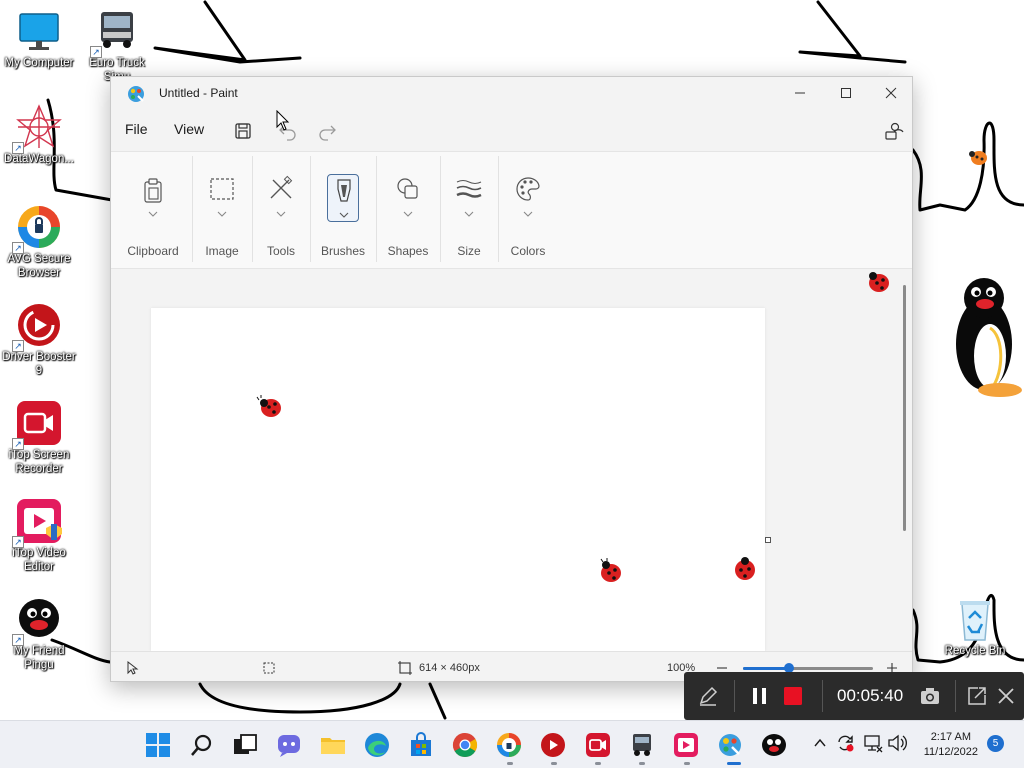 This screenshot has width=1024, height=768. I want to click on minimize-button, so click(800, 93).